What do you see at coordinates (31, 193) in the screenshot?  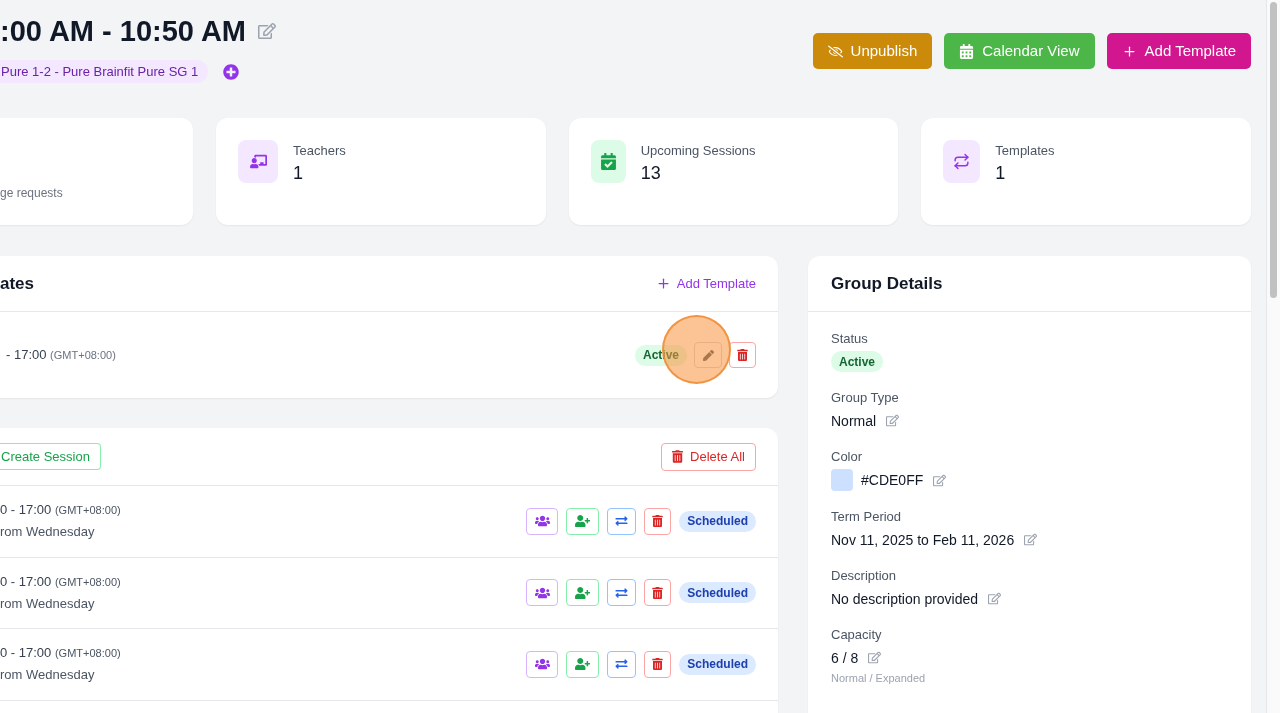 I see `stat-caption: ge requests` at bounding box center [31, 193].